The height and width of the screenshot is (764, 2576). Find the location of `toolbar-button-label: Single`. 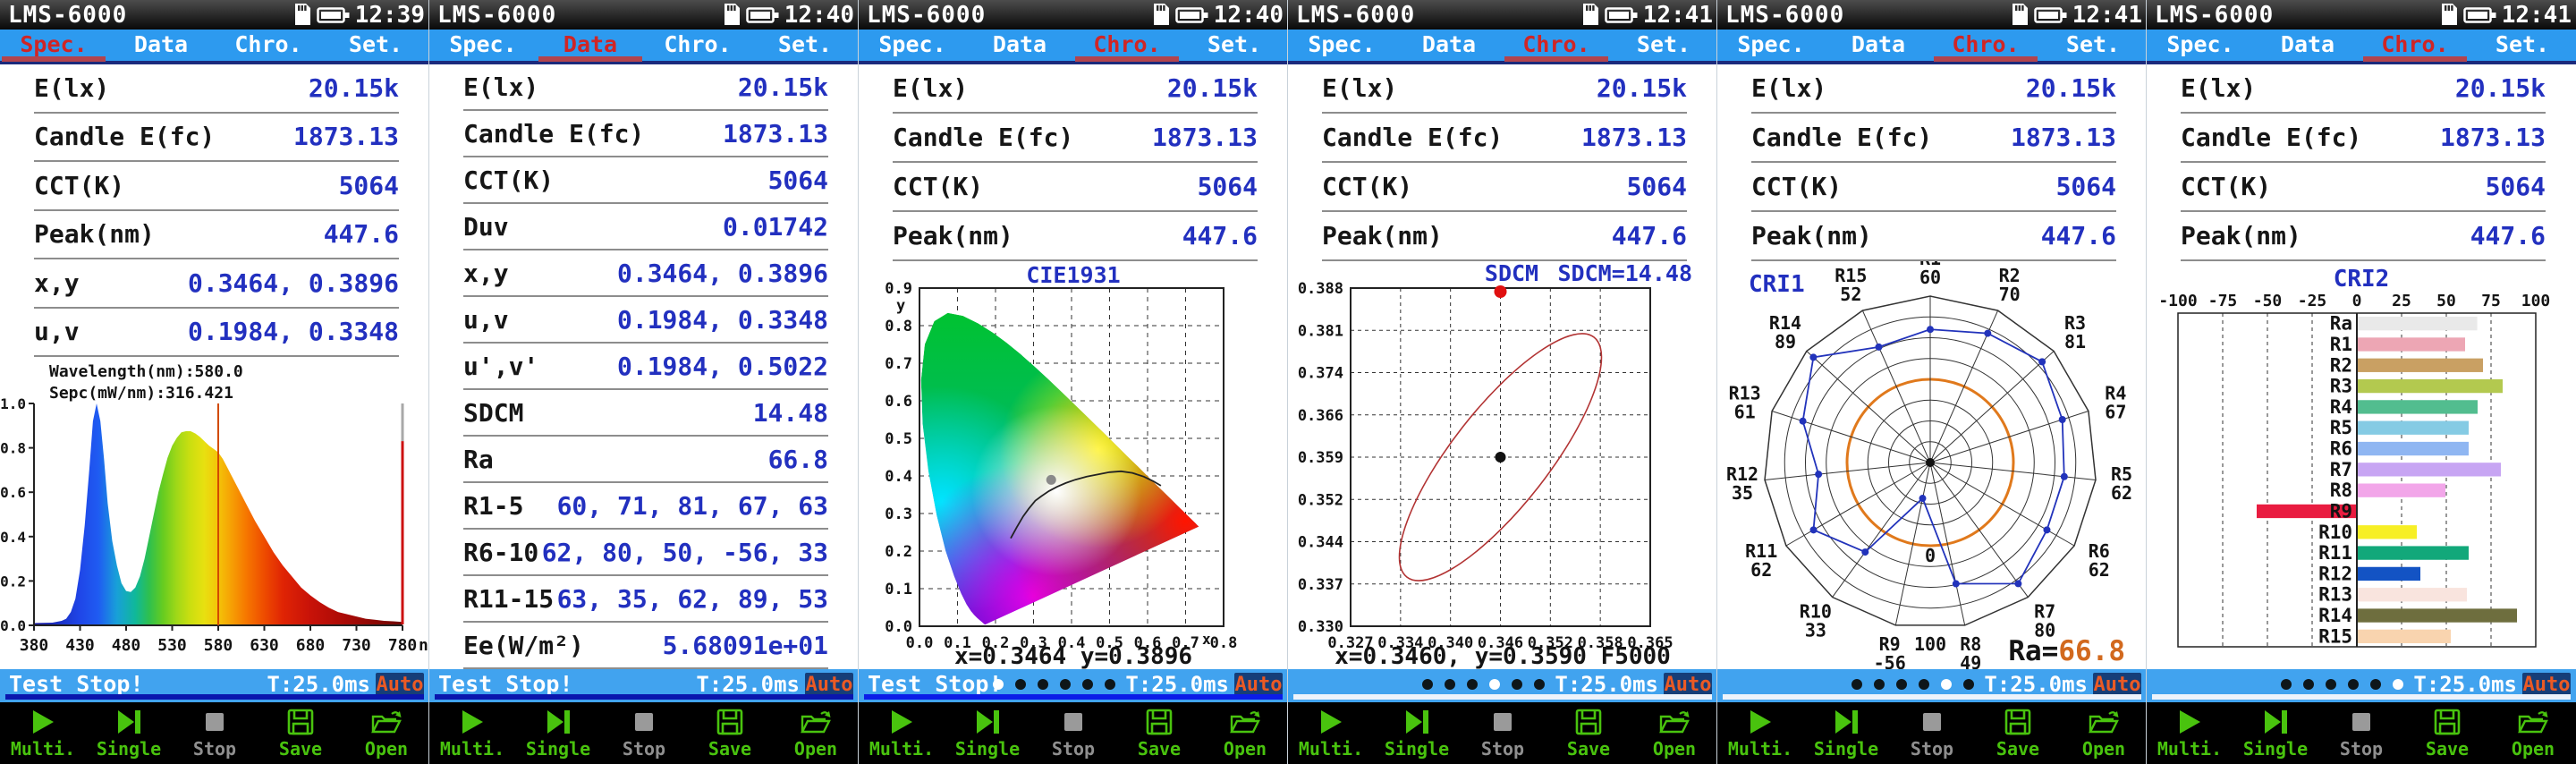

toolbar-button-label: Single is located at coordinates (1846, 749).